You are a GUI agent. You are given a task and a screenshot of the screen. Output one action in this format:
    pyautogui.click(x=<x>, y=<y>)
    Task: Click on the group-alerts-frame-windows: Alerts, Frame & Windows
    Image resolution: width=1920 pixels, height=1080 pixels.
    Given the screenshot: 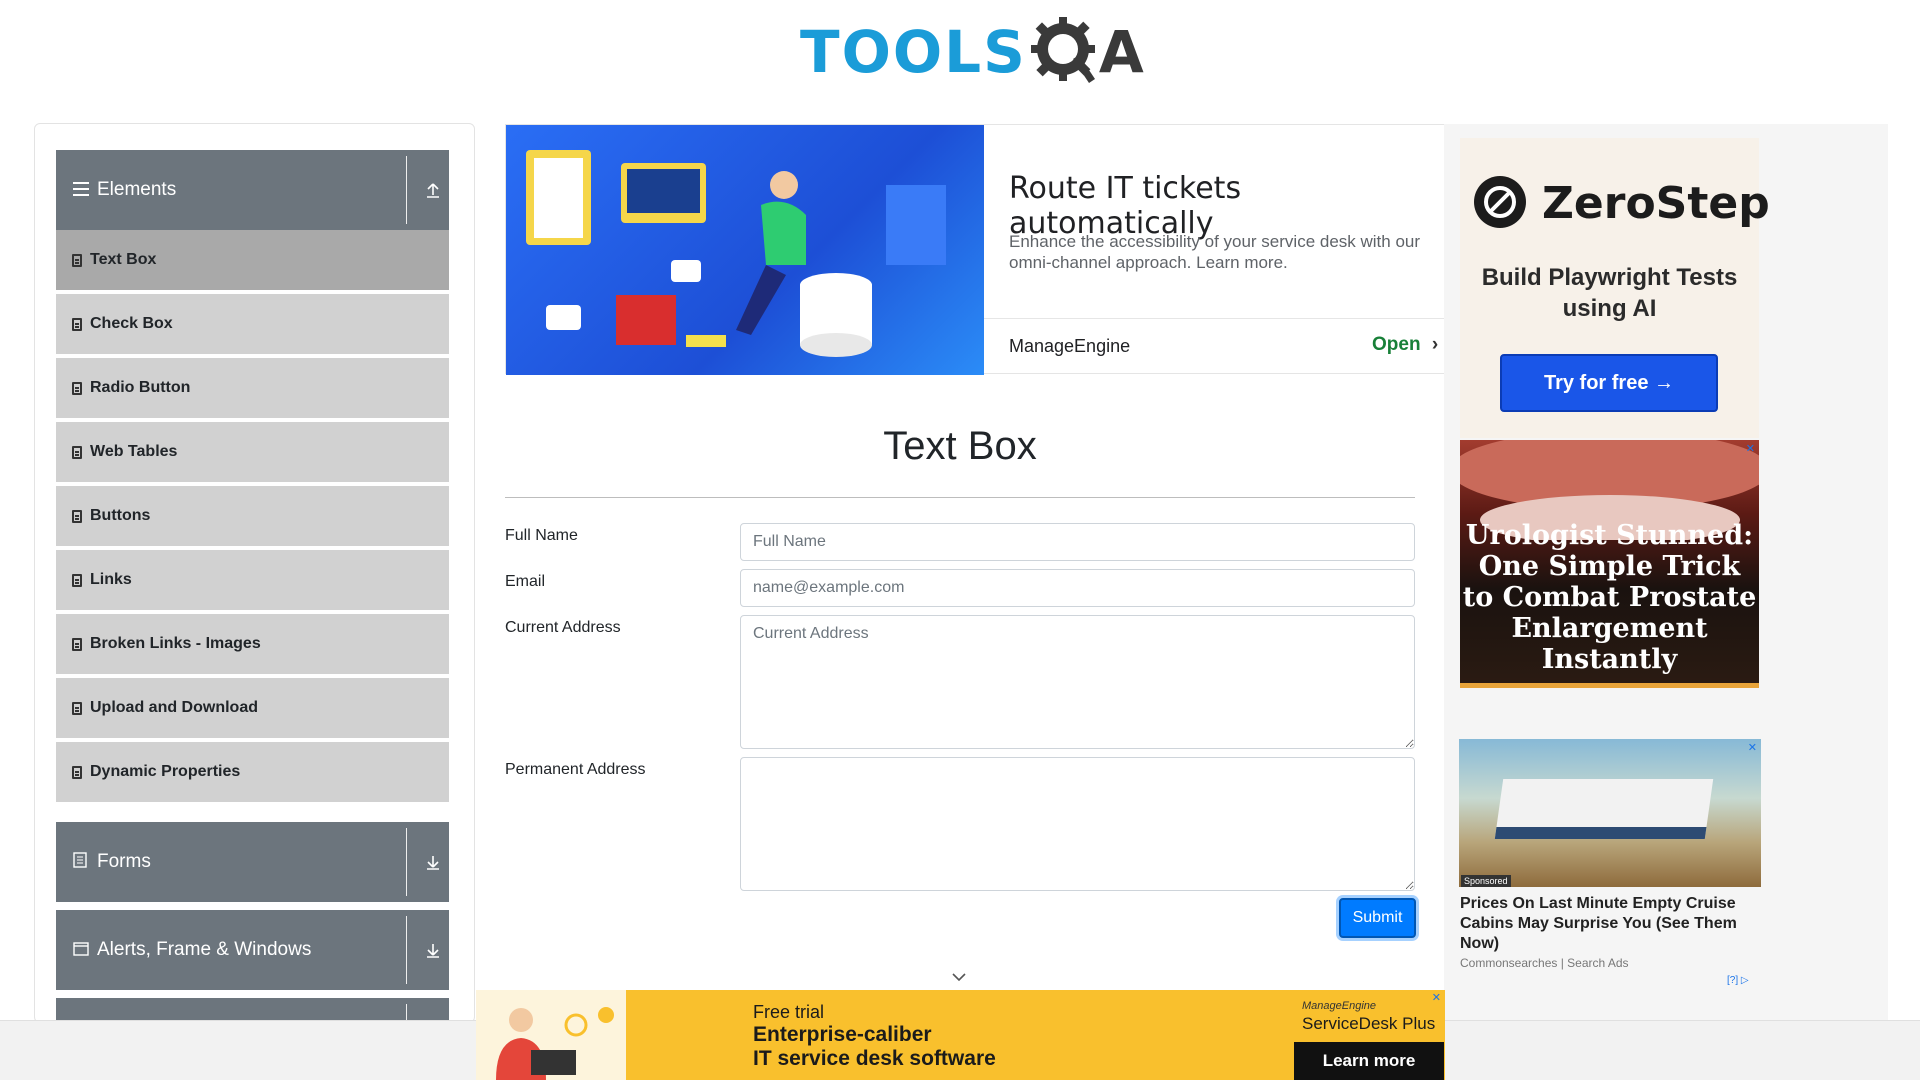 What is the action you would take?
    pyautogui.click(x=252, y=950)
    